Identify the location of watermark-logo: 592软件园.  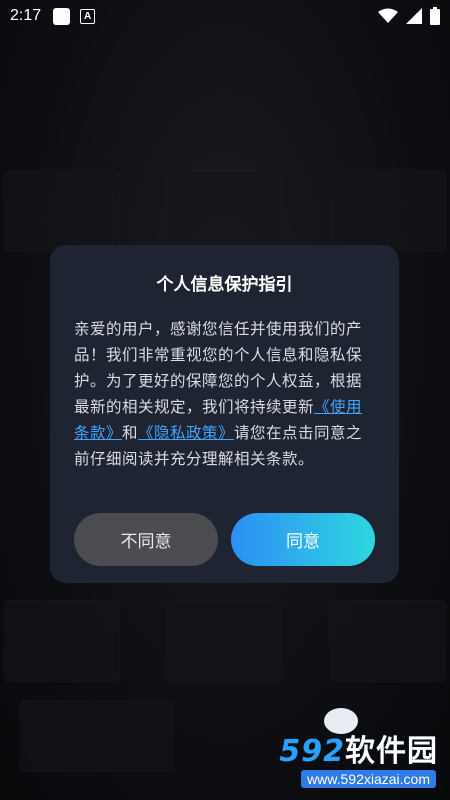
(358, 748).